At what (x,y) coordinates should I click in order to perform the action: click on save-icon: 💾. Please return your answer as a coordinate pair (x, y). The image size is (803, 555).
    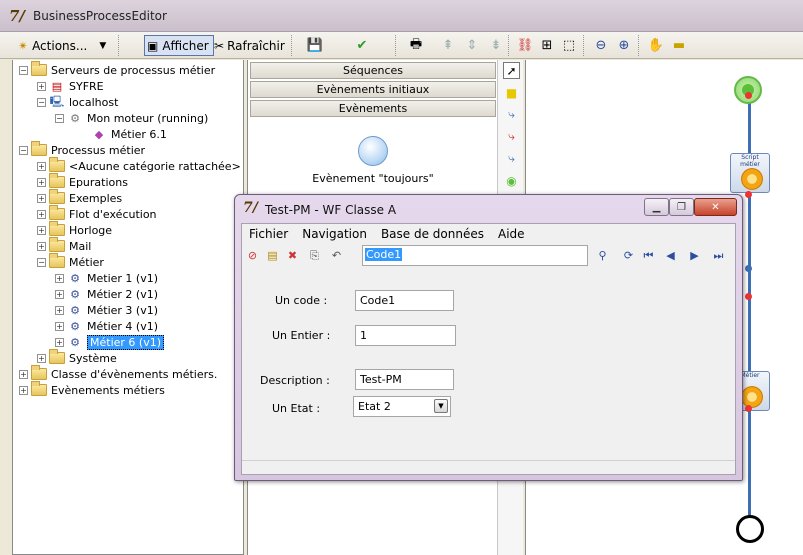
    Looking at the image, I should click on (315, 45).